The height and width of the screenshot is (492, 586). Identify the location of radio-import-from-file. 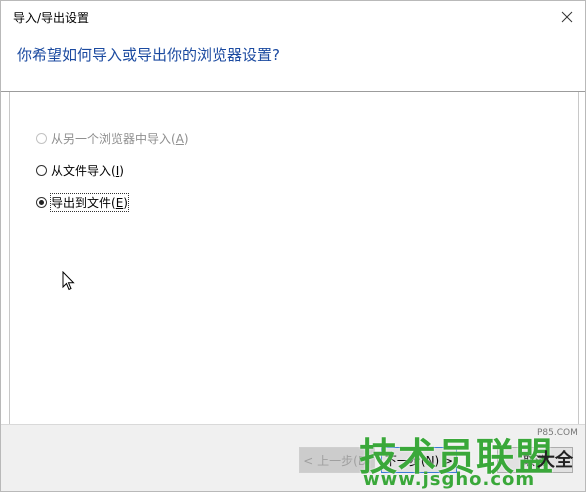
(41, 170).